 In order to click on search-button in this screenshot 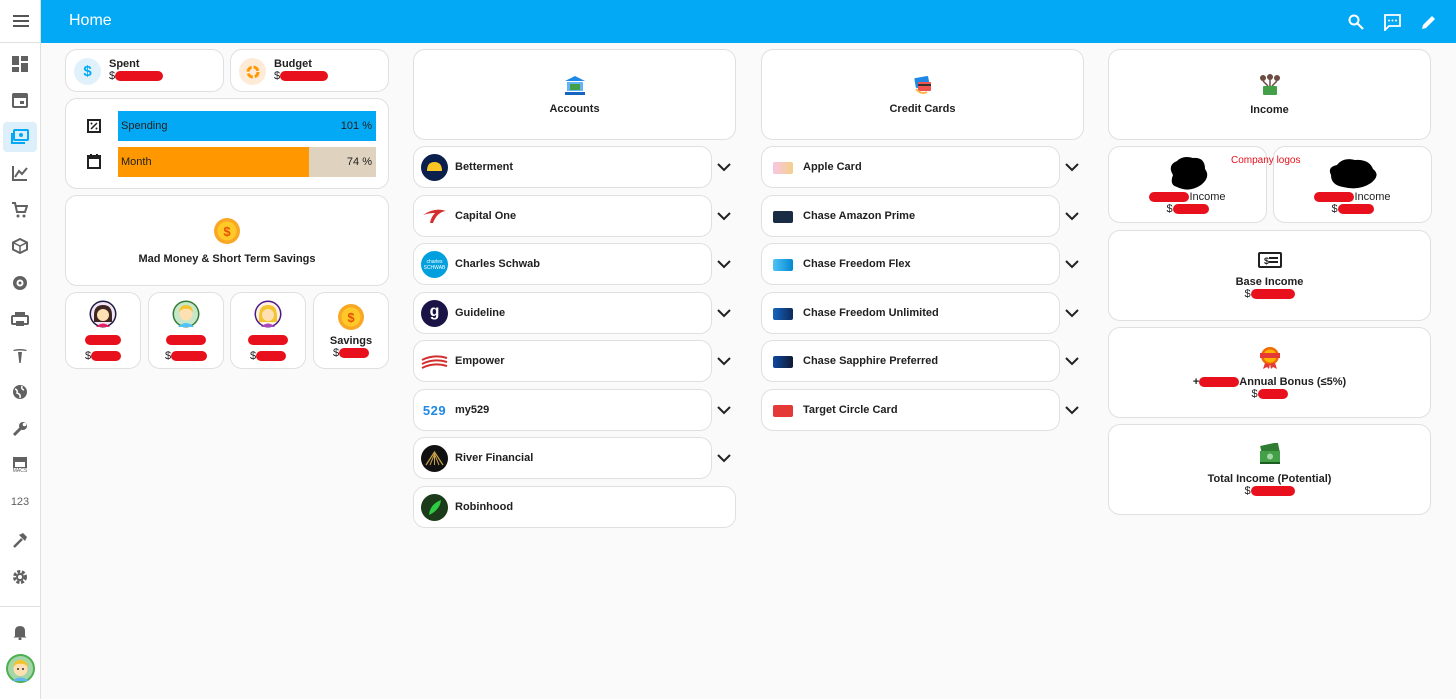, I will do `click(1356, 22)`.